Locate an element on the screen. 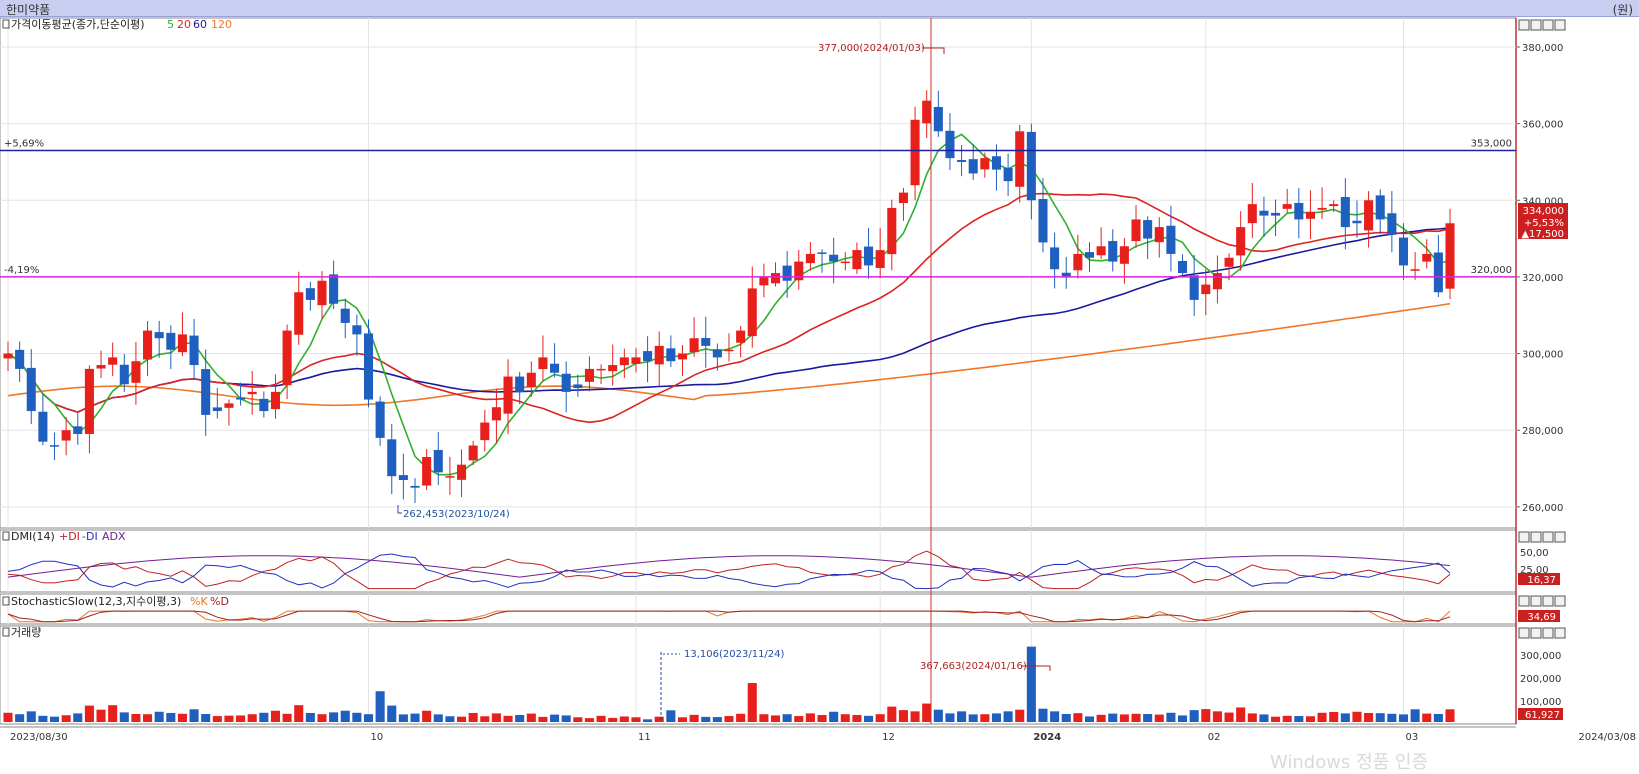 This screenshot has width=1639, height=774. dmi-current-value: 16,37 is located at coordinates (1541, 580).